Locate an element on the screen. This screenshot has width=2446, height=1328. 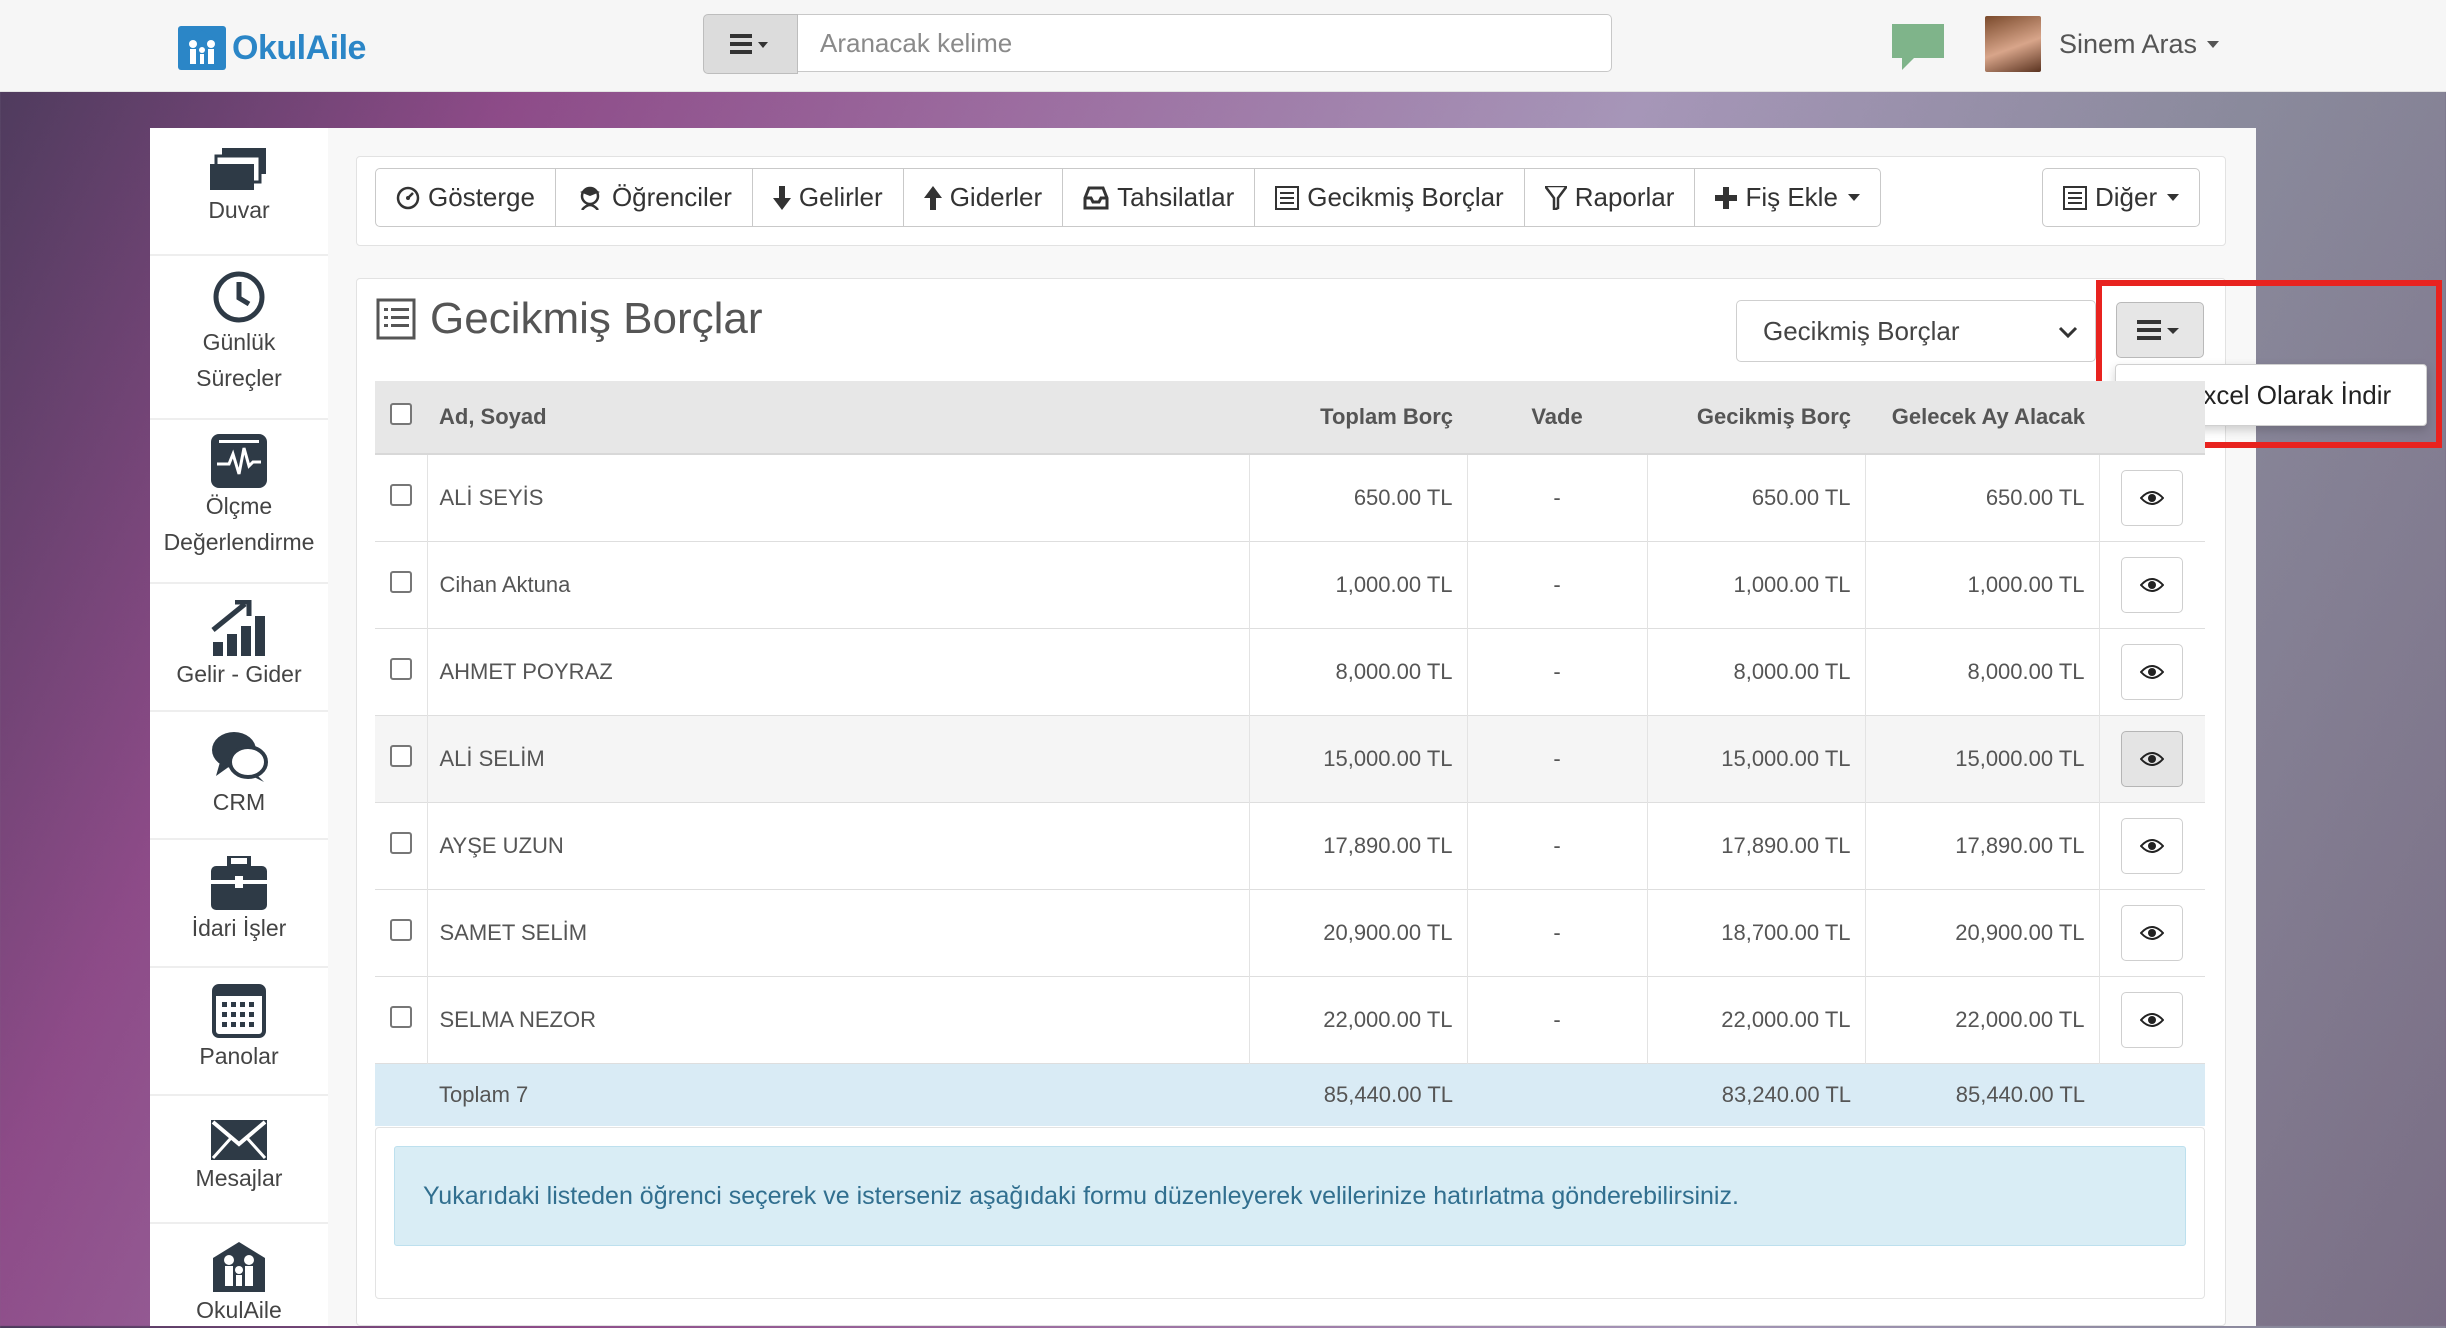
dashboard-button: Gösterge is located at coordinates (465, 197).